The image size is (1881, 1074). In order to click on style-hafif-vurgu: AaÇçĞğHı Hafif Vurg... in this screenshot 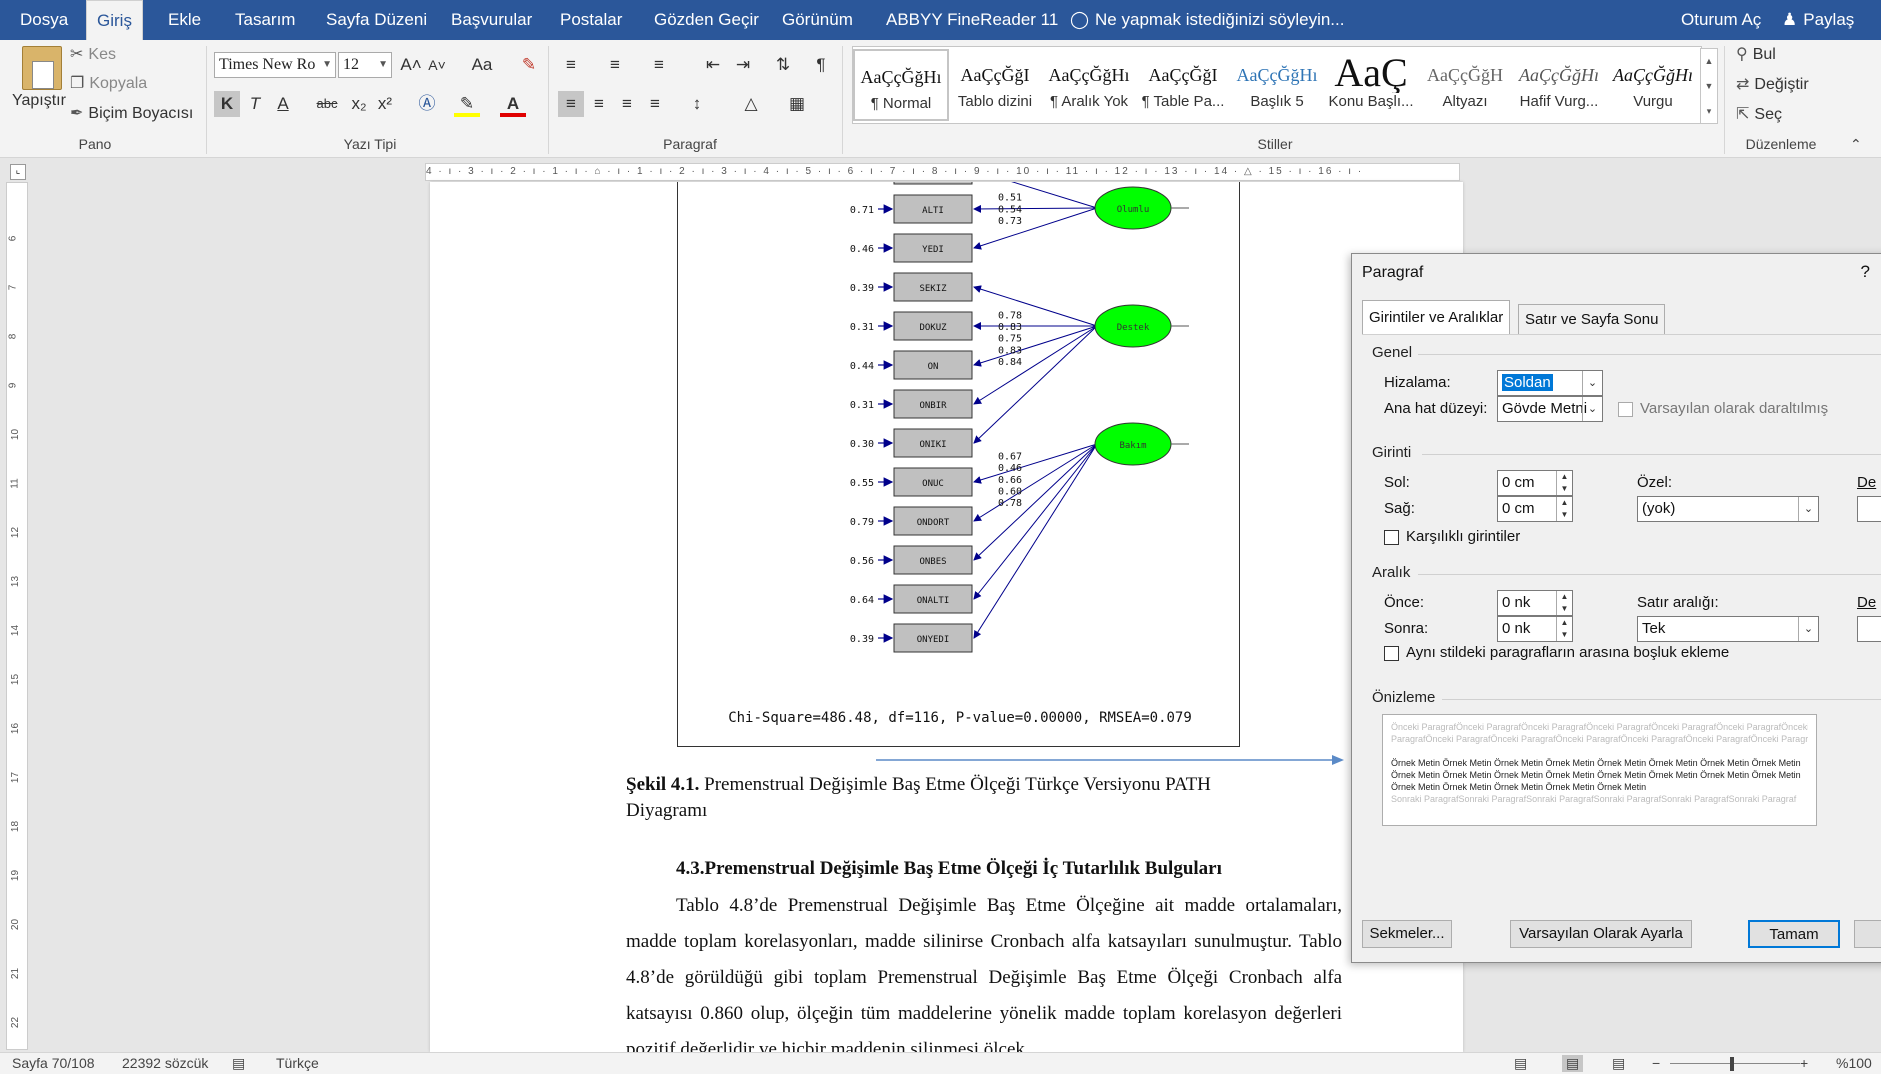, I will do `click(1559, 85)`.